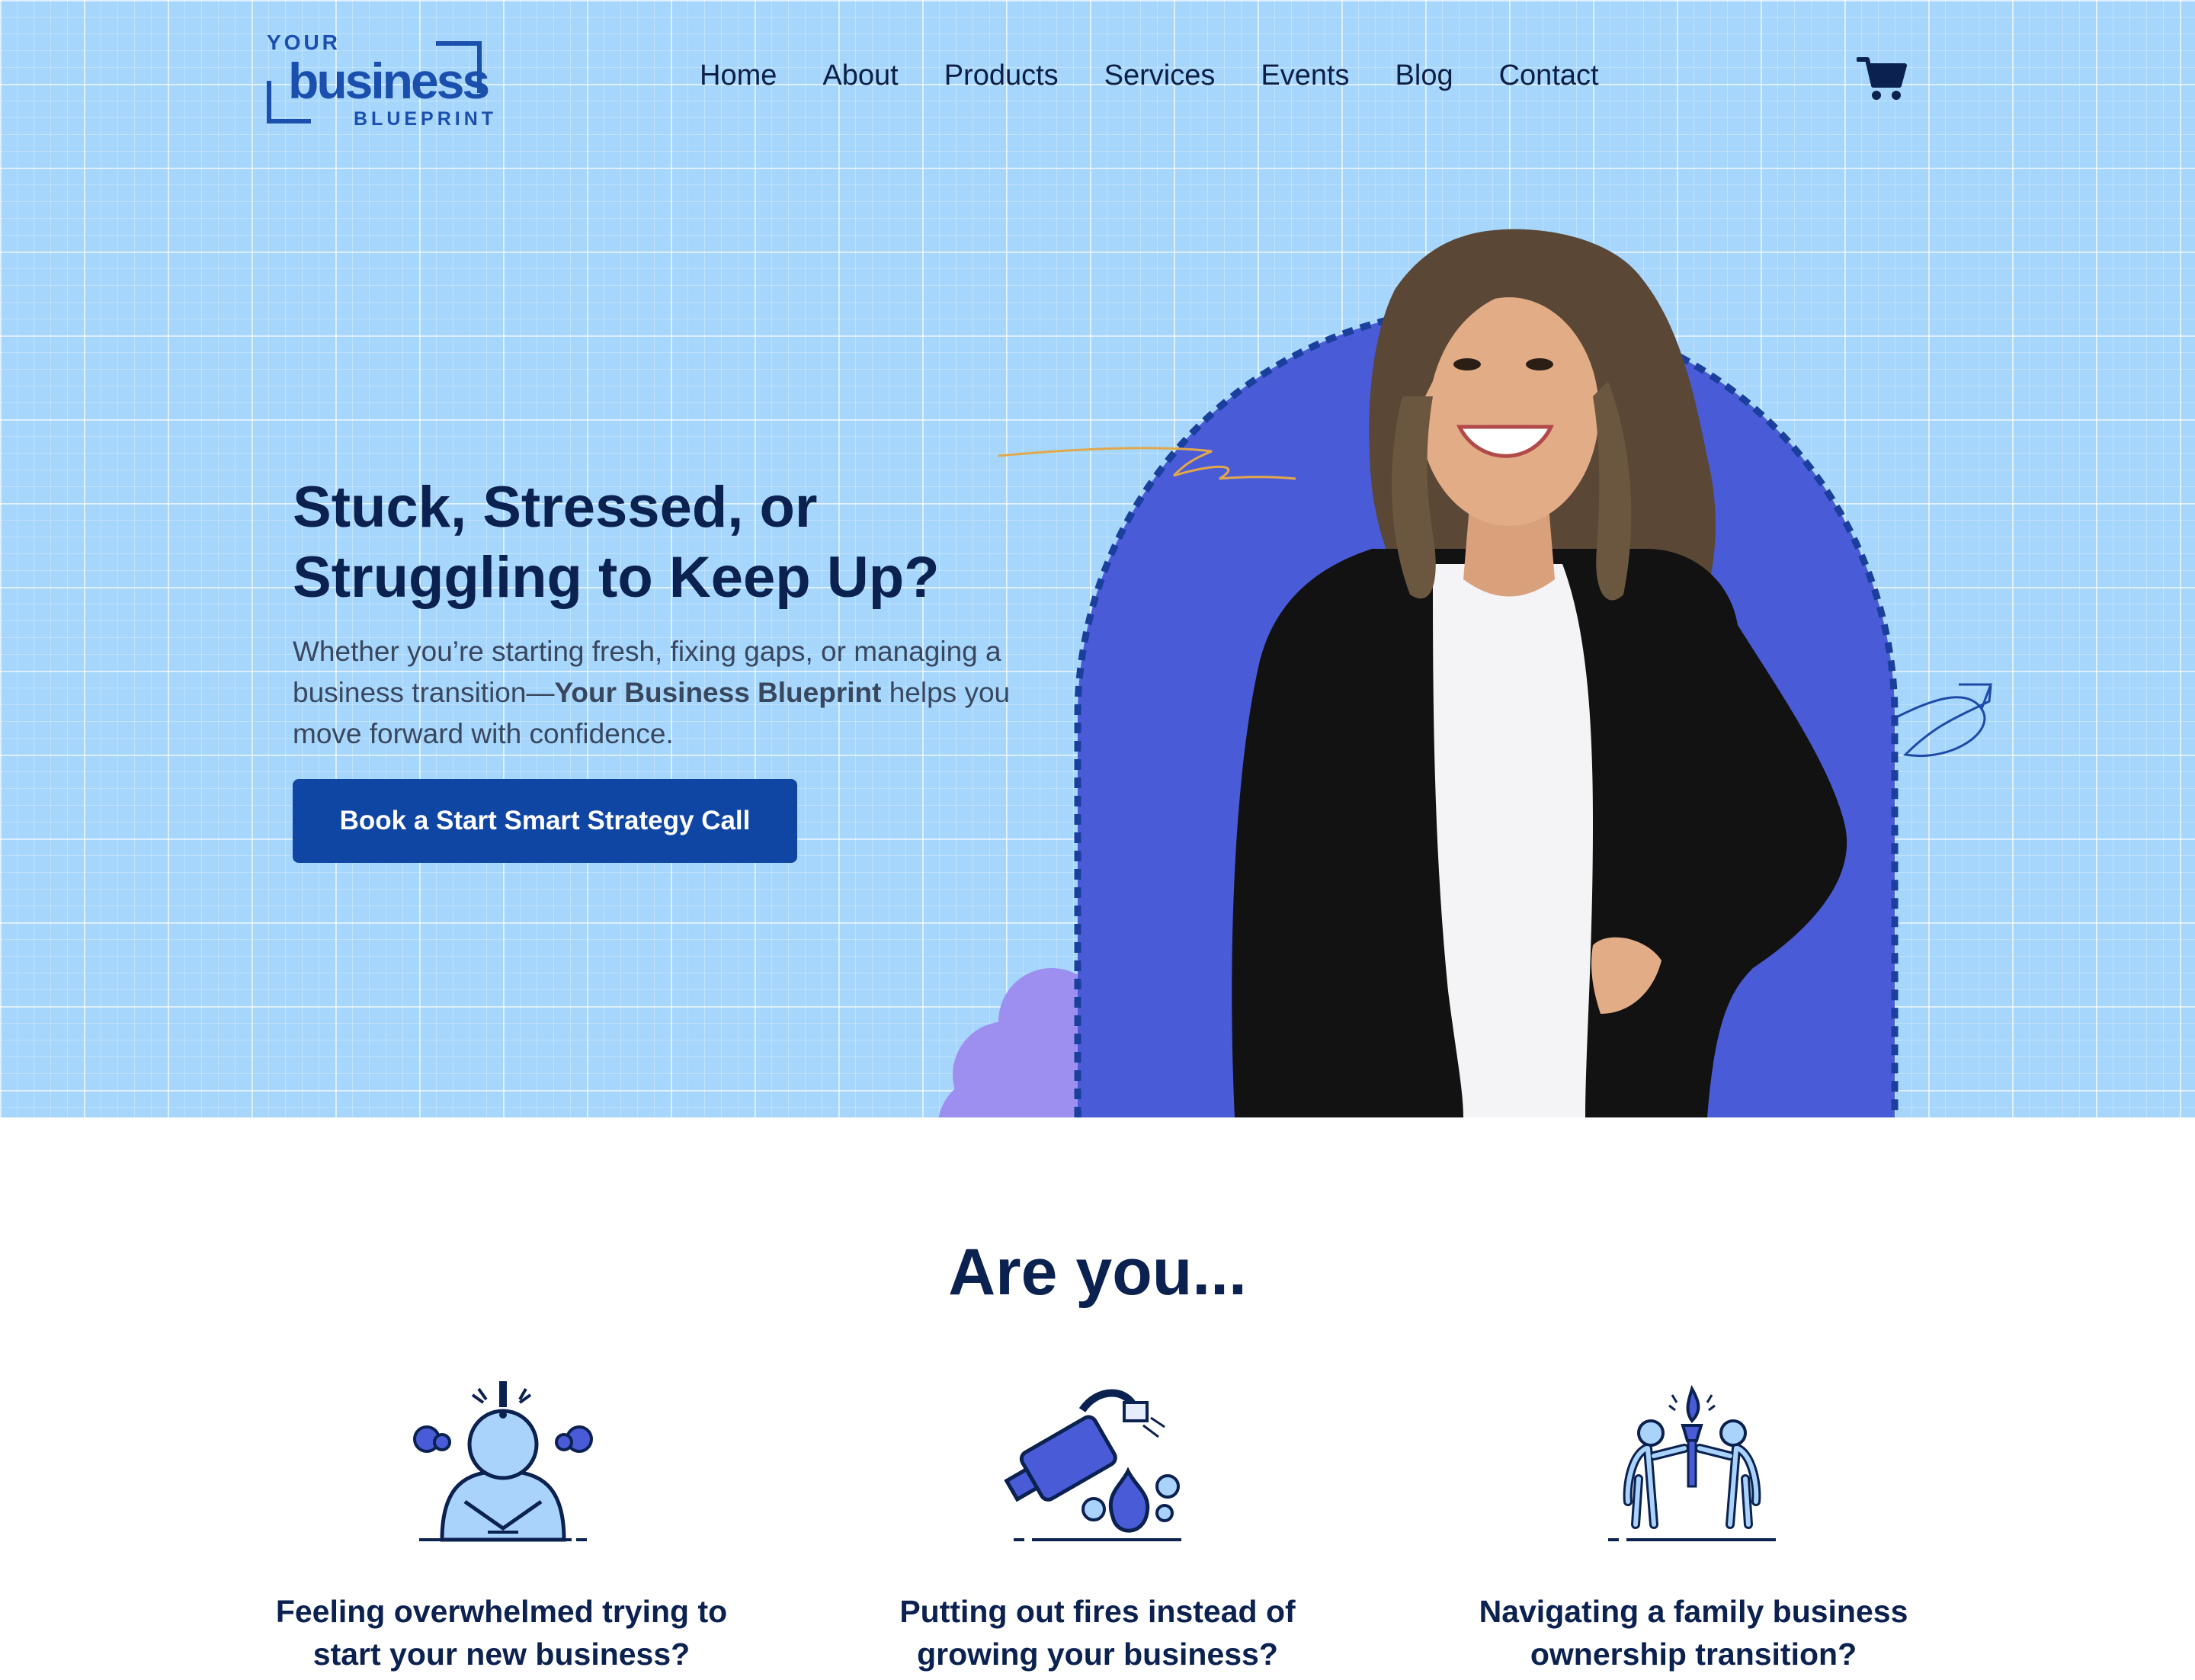 The height and width of the screenshot is (1680, 2195). I want to click on torch-handoff-icon, so click(1692, 1462).